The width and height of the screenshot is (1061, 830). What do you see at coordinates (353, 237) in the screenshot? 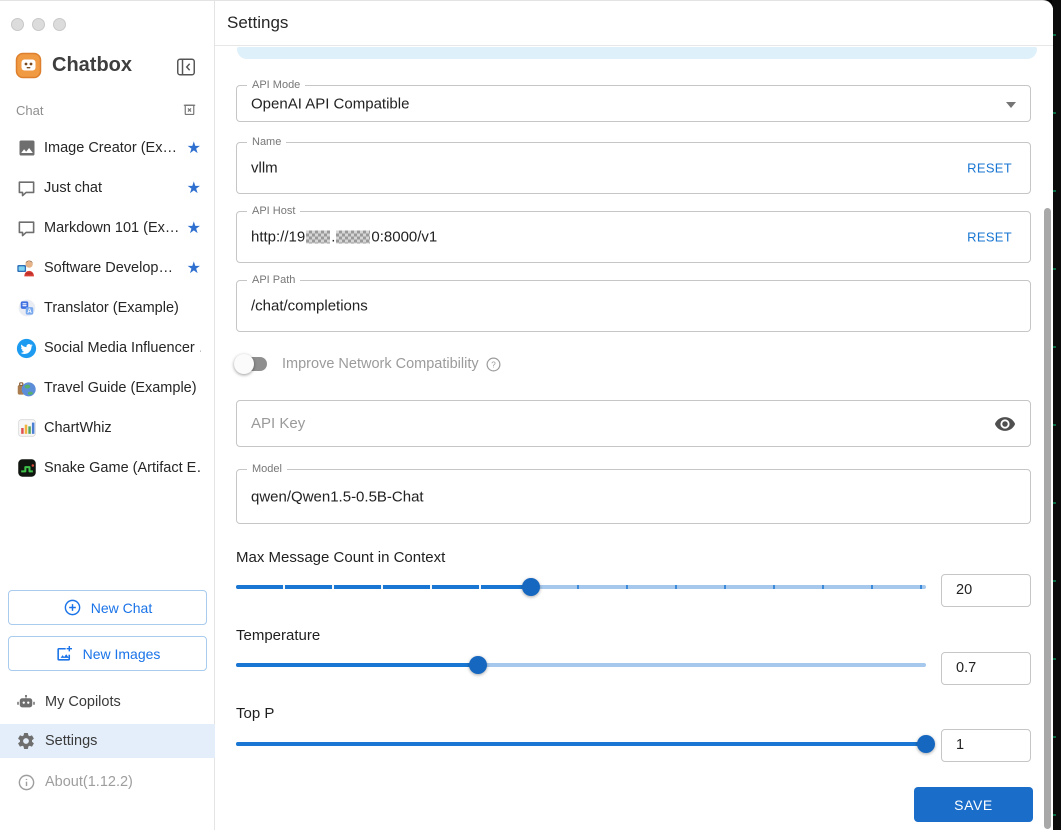
I see `redacted-block` at bounding box center [353, 237].